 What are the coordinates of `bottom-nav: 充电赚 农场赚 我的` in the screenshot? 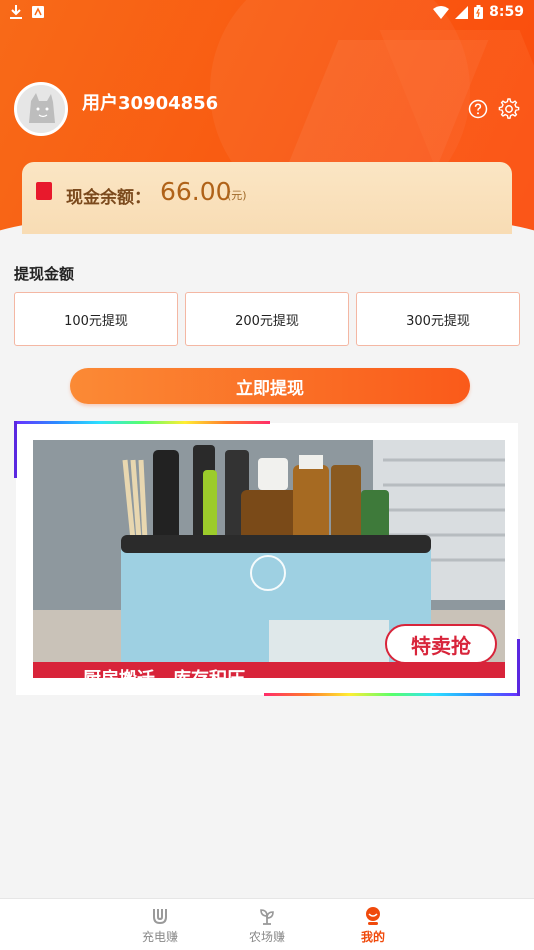 It's located at (267, 924).